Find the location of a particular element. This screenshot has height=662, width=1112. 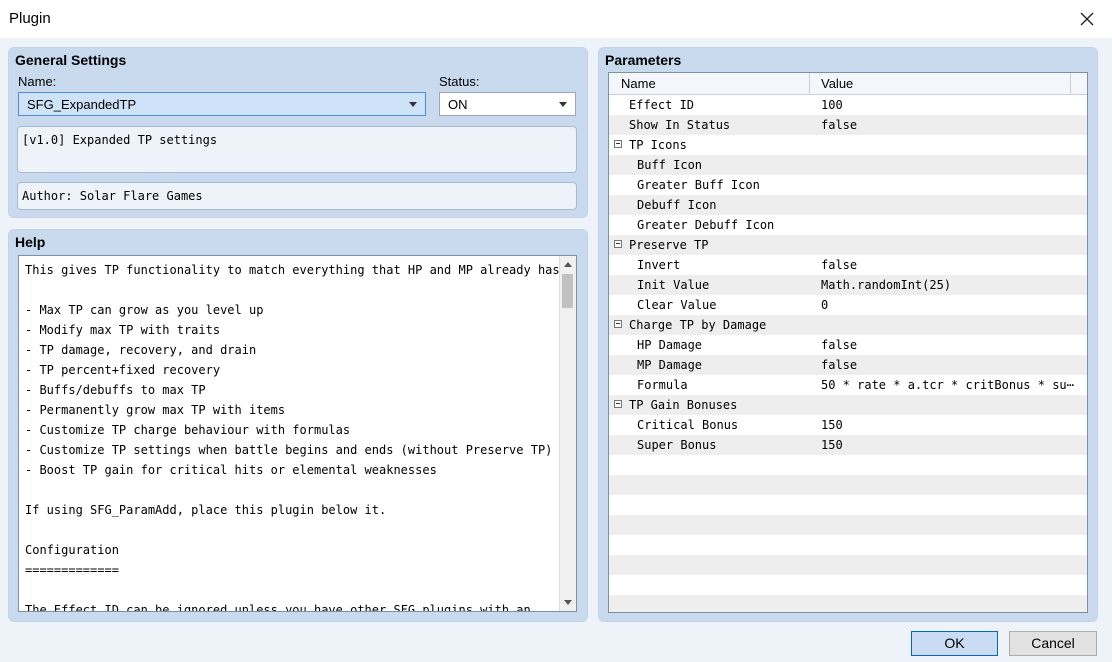

parameter-name: MP Damage is located at coordinates (670, 365).